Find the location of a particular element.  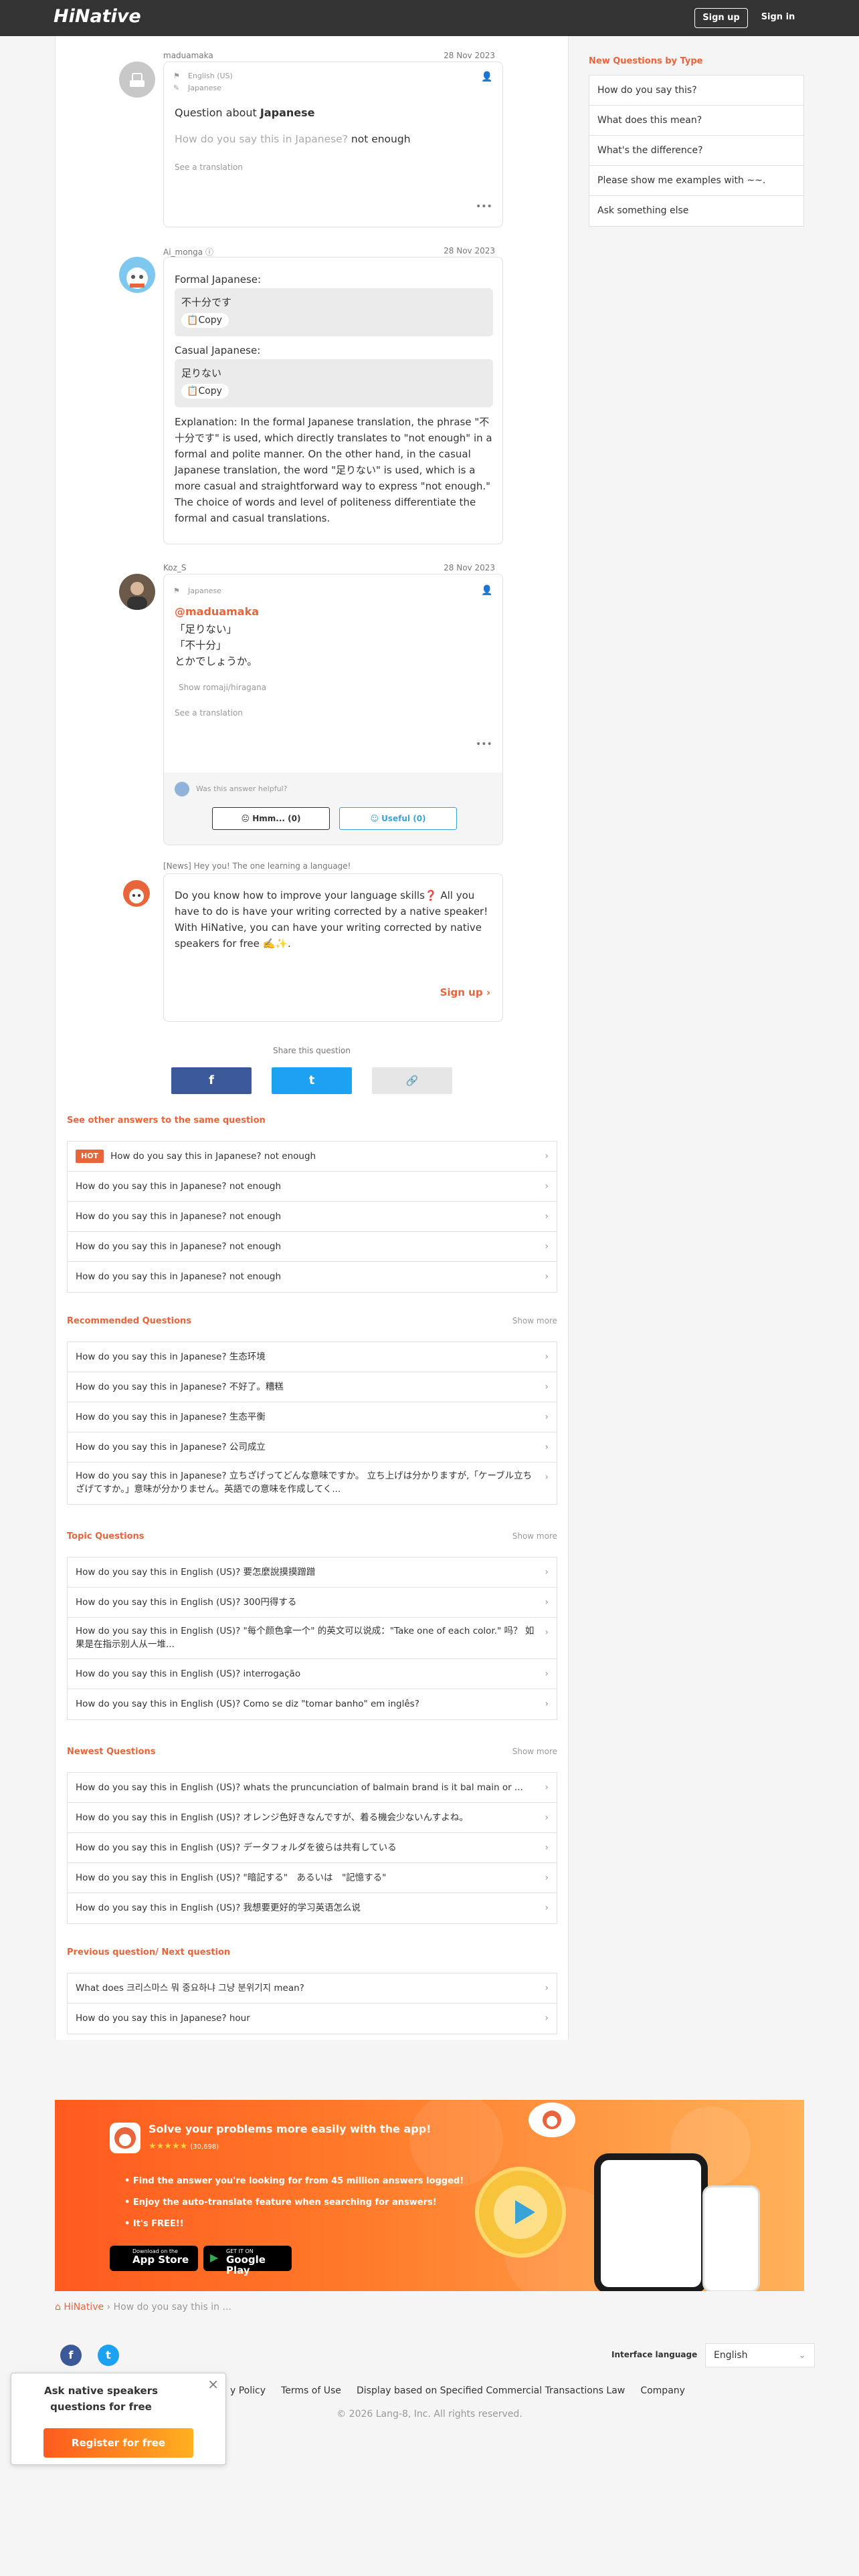

facebook-share-button: f is located at coordinates (212, 1080).